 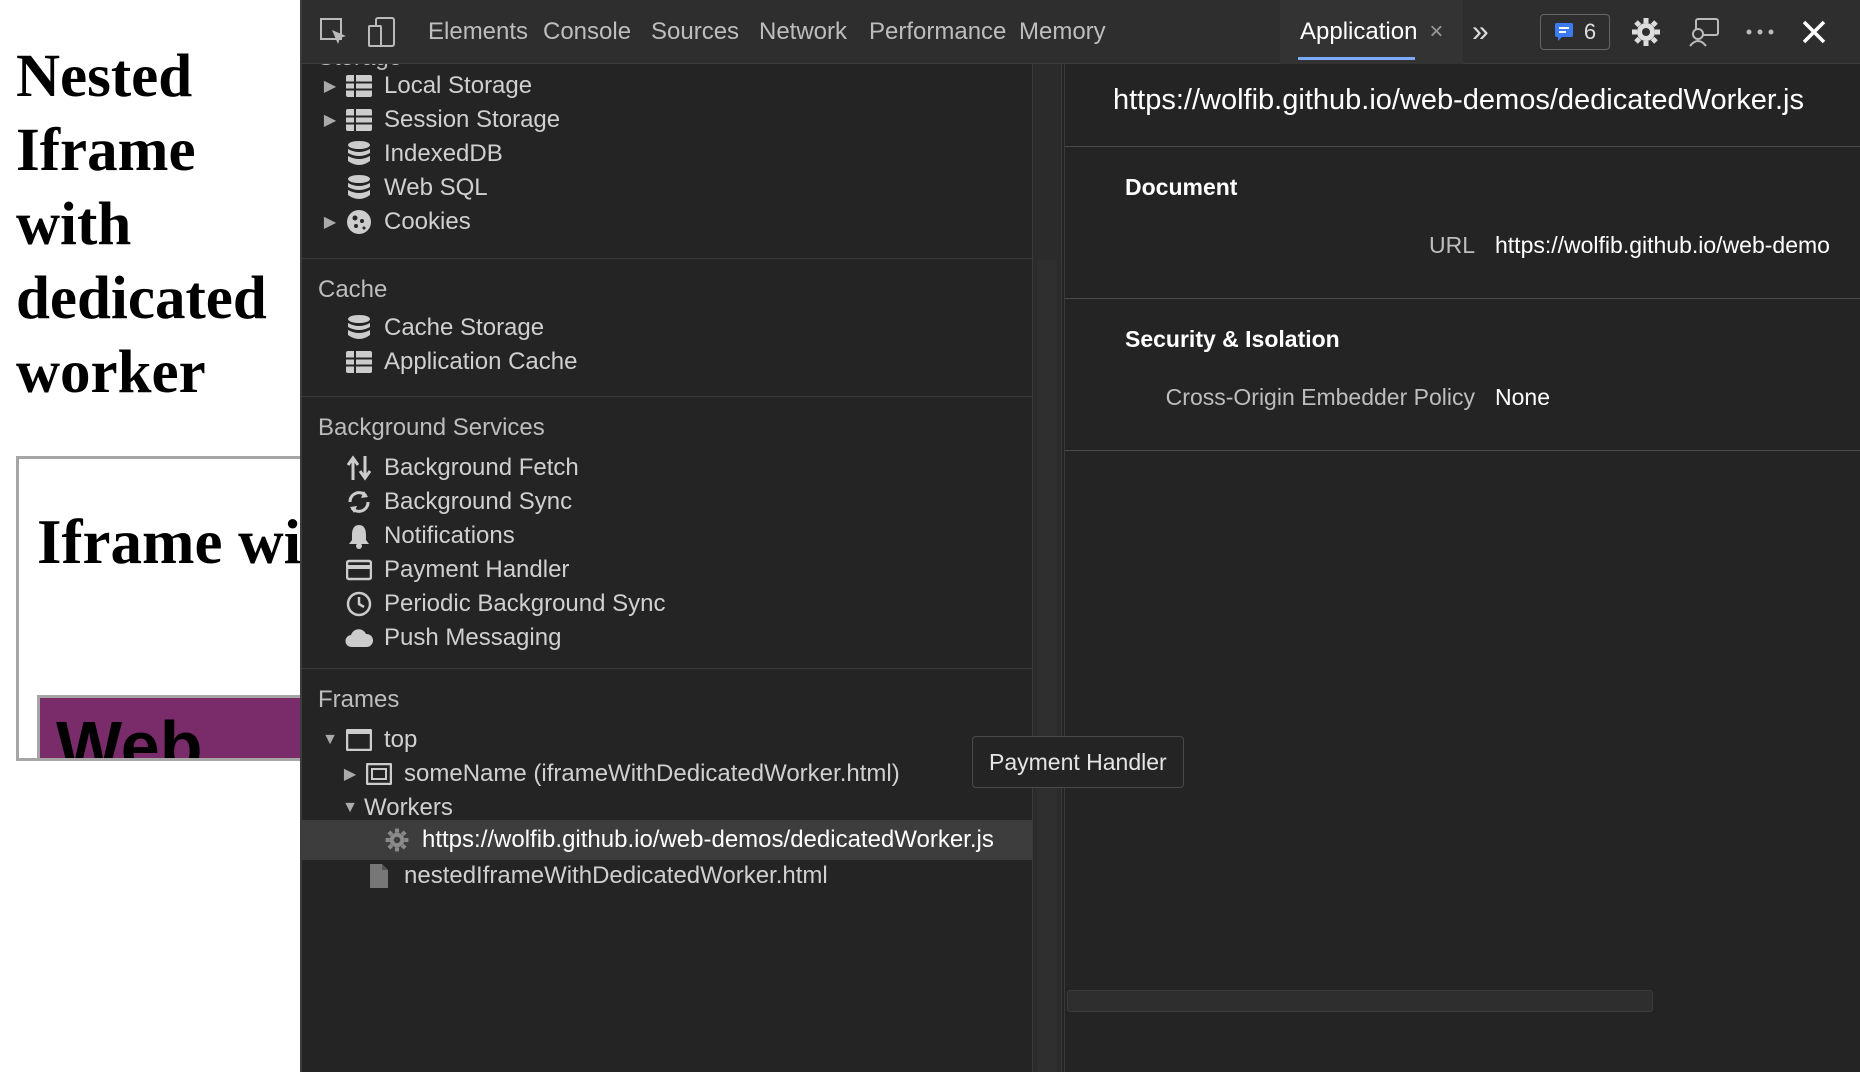 I want to click on sidebar-item-label: Application Cache, so click(x=481, y=361).